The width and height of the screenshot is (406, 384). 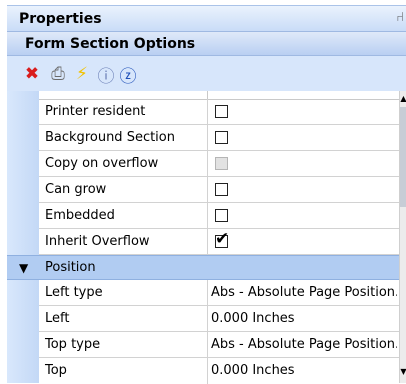 I want to click on form-section-header: Form Section Options, so click(x=206, y=43).